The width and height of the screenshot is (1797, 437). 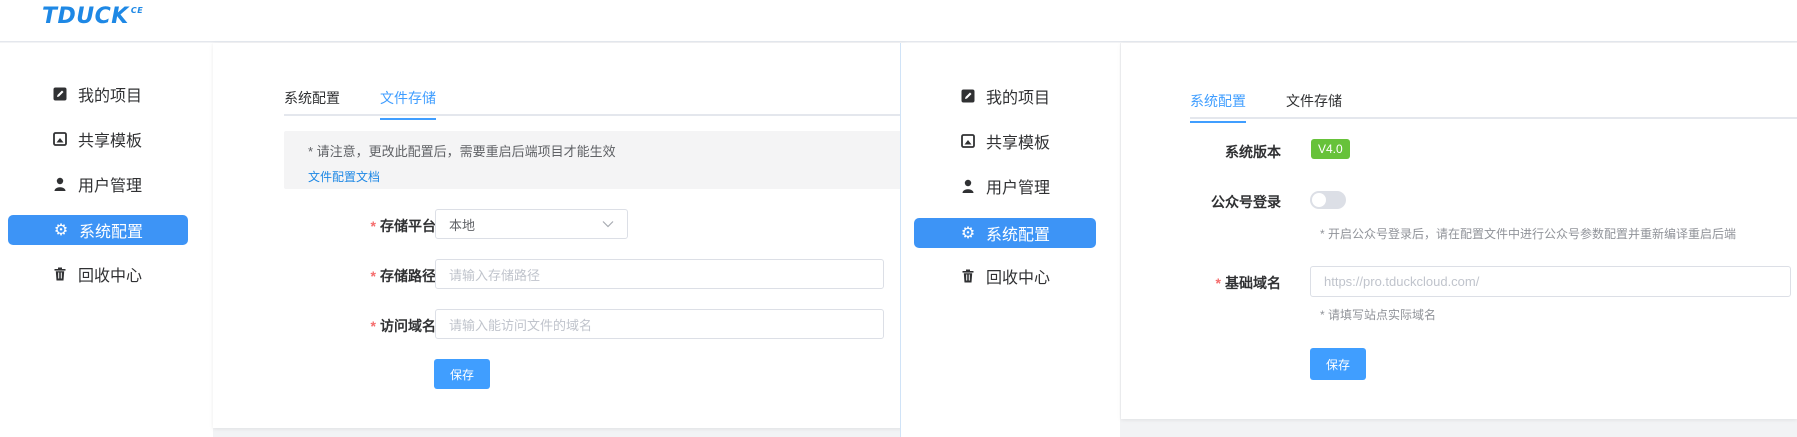 What do you see at coordinates (1330, 149) in the screenshot?
I see `version-badge: V4.0` at bounding box center [1330, 149].